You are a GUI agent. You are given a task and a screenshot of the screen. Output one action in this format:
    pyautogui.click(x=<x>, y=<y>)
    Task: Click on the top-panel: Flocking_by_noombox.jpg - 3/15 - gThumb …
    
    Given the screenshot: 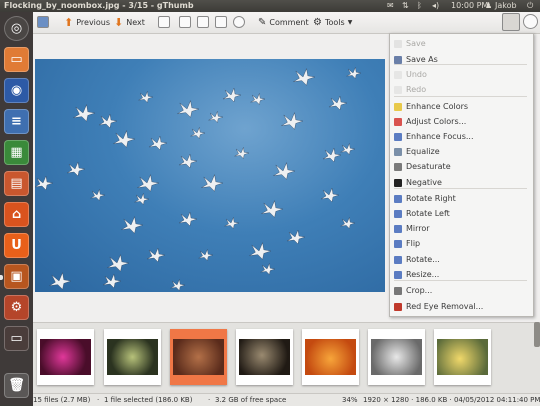 What is the action you would take?
    pyautogui.click(x=270, y=6)
    